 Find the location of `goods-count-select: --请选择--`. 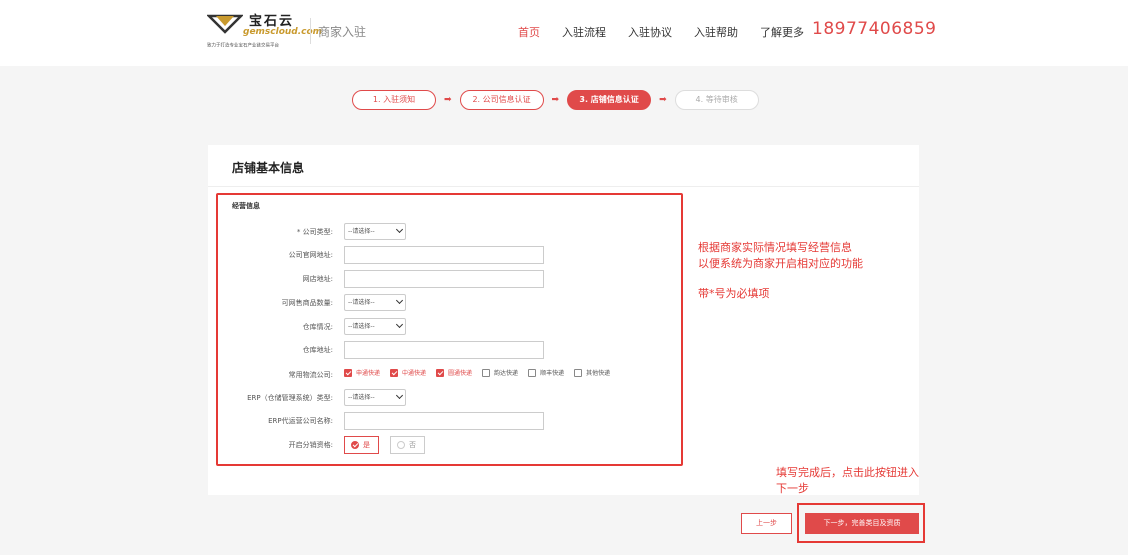

goods-count-select: --请选择-- is located at coordinates (375, 302).